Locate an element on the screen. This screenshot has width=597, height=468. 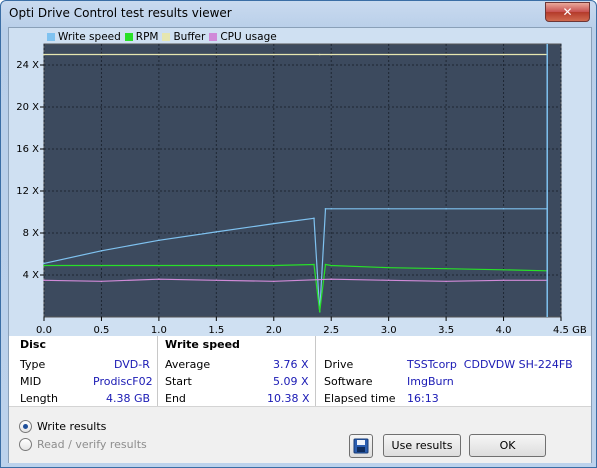
radio-selected-icon is located at coordinates (25, 426).